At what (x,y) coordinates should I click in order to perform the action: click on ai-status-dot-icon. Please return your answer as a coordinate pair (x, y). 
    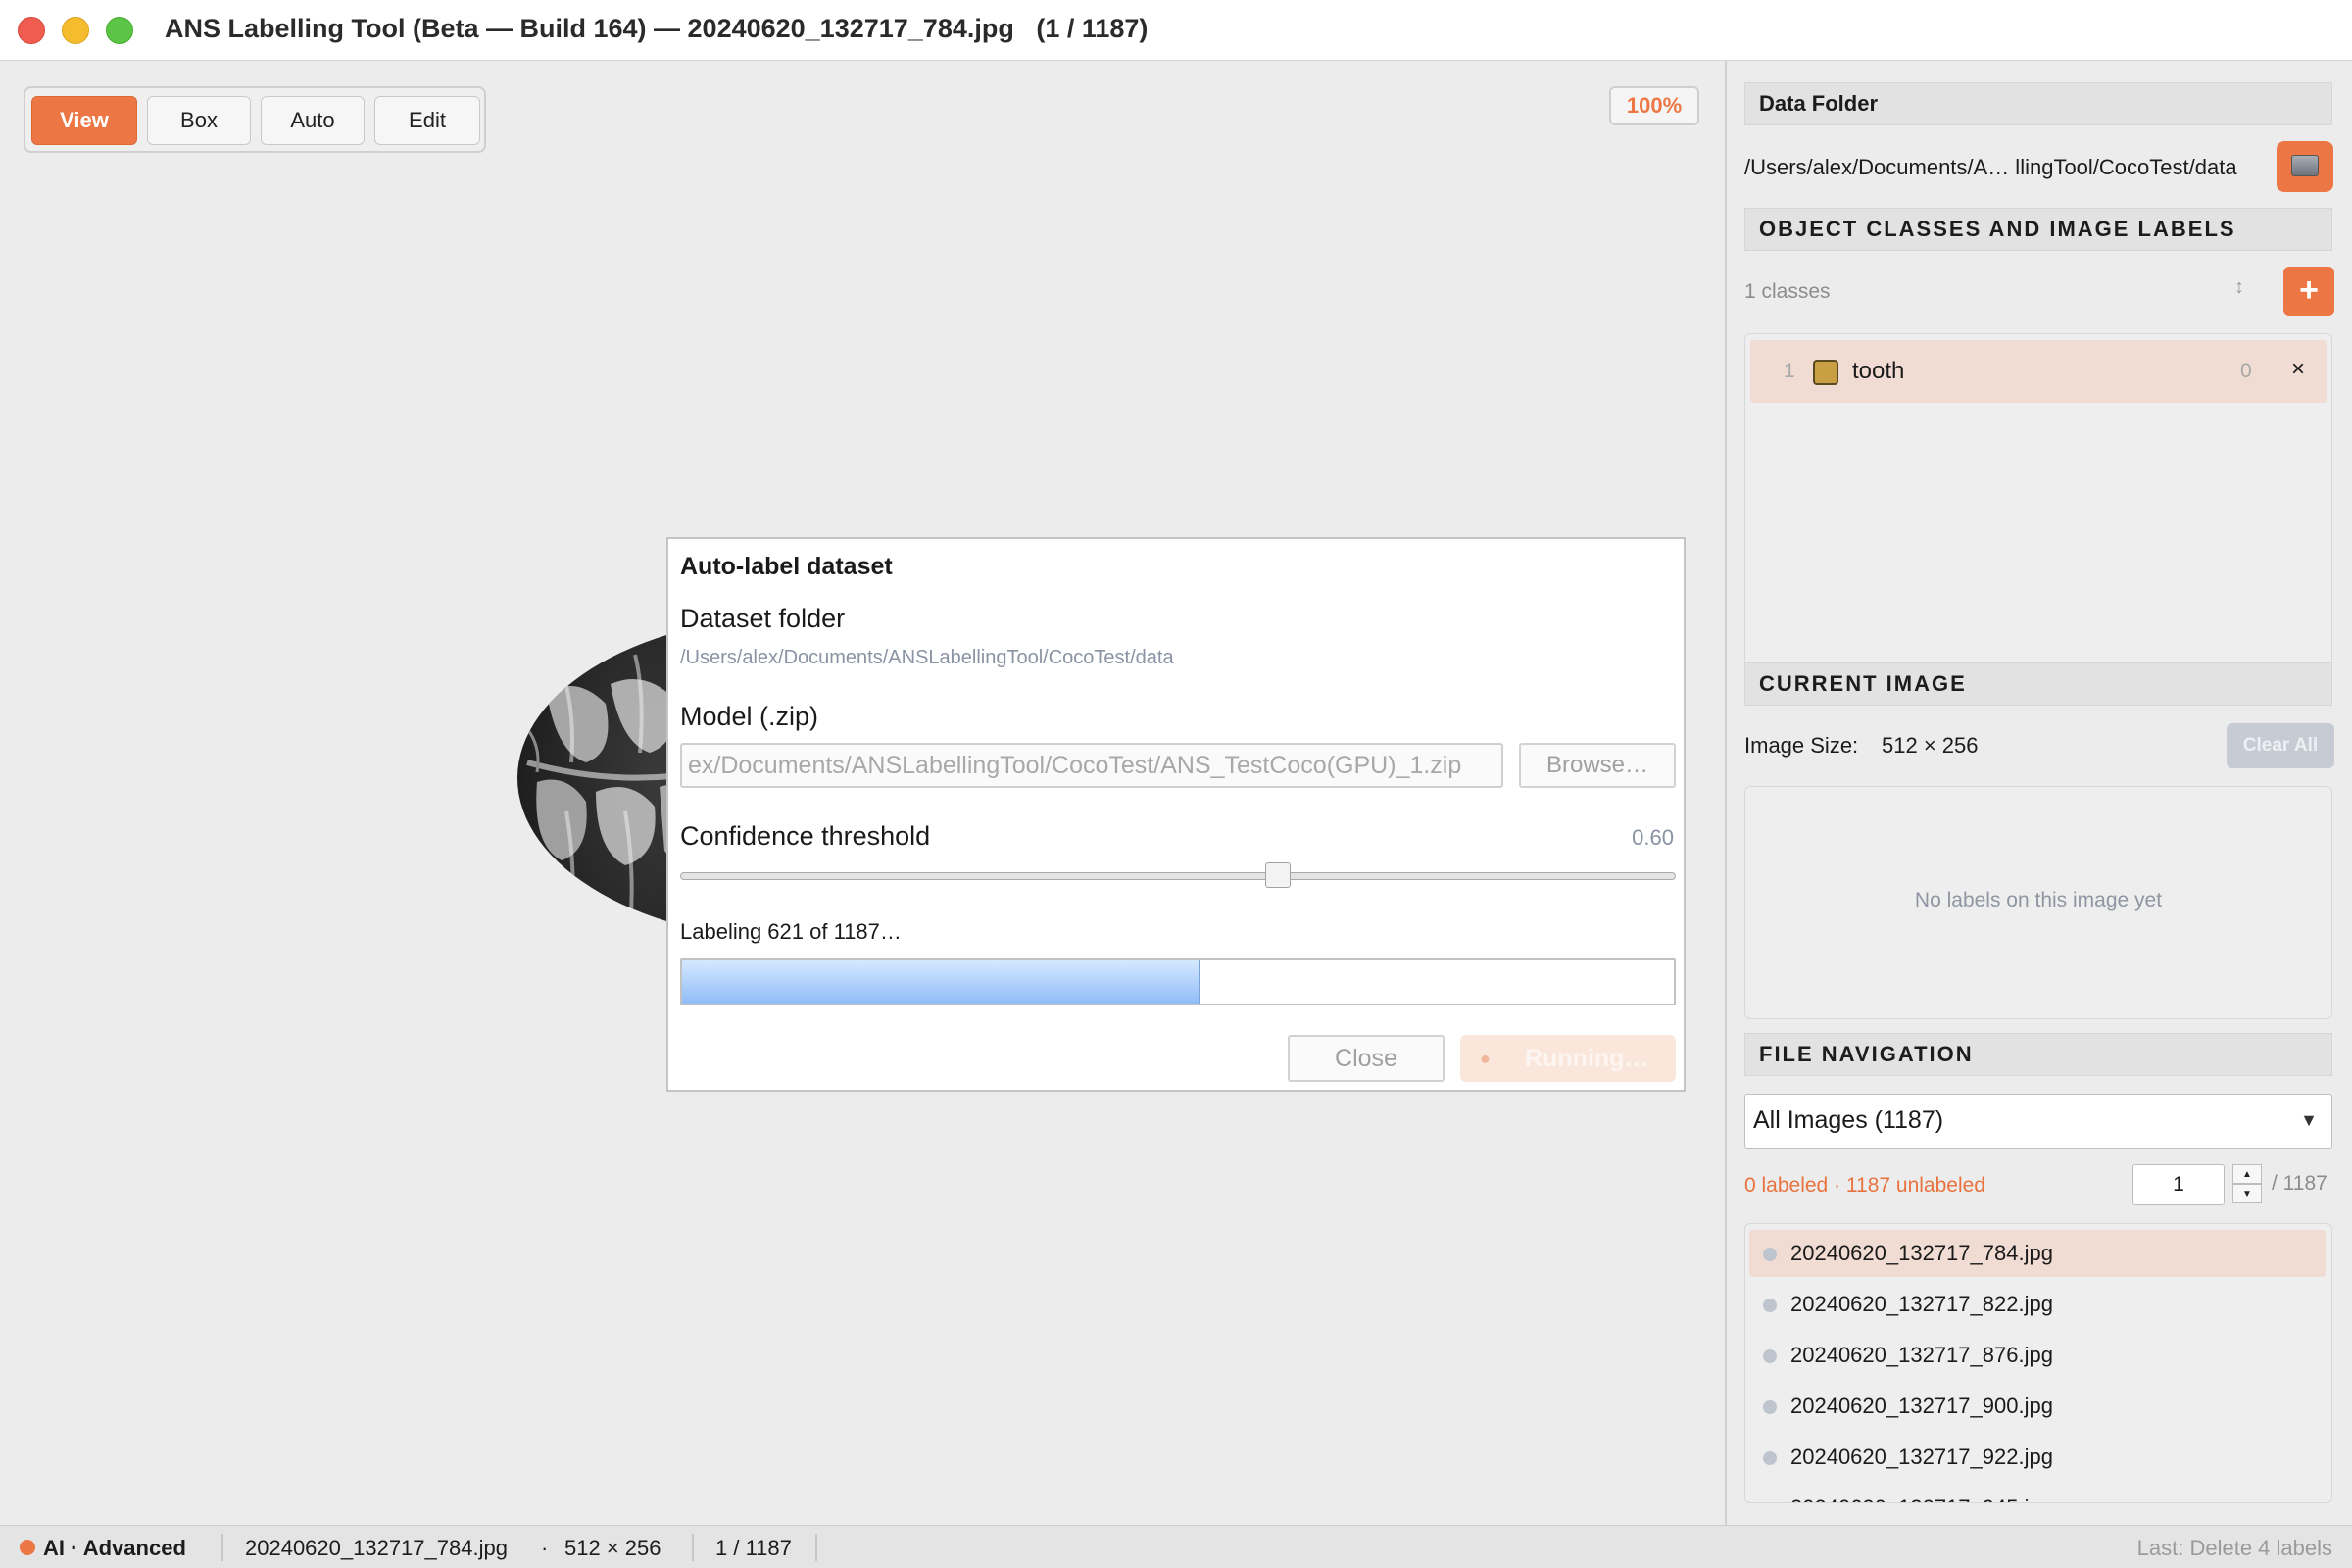
    Looking at the image, I should click on (27, 1547).